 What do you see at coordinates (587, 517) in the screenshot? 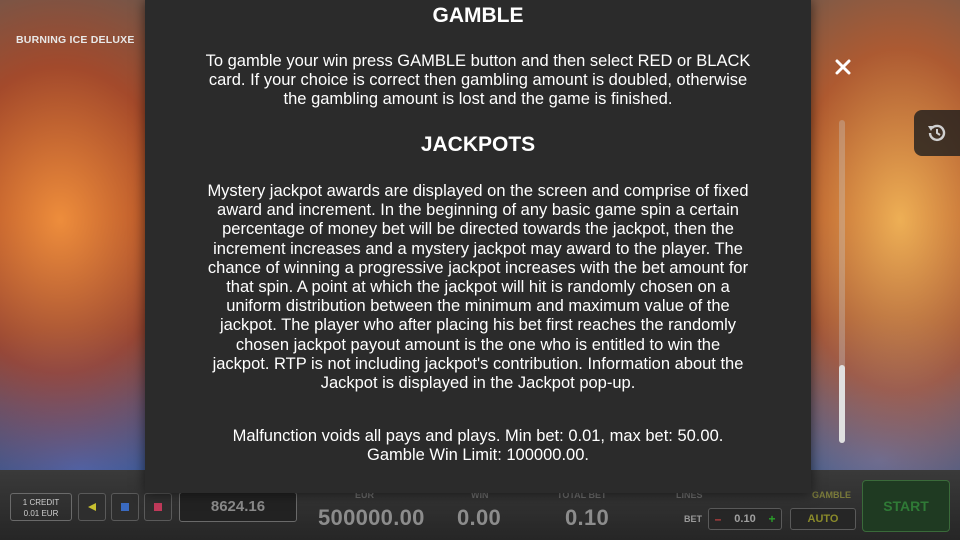
I see `total-bet-value: 0.10` at bounding box center [587, 517].